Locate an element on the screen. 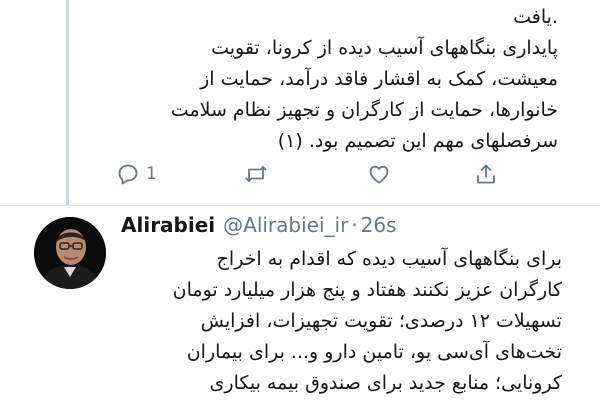 This screenshot has width=600, height=400. reply-count: 1 is located at coordinates (151, 174).